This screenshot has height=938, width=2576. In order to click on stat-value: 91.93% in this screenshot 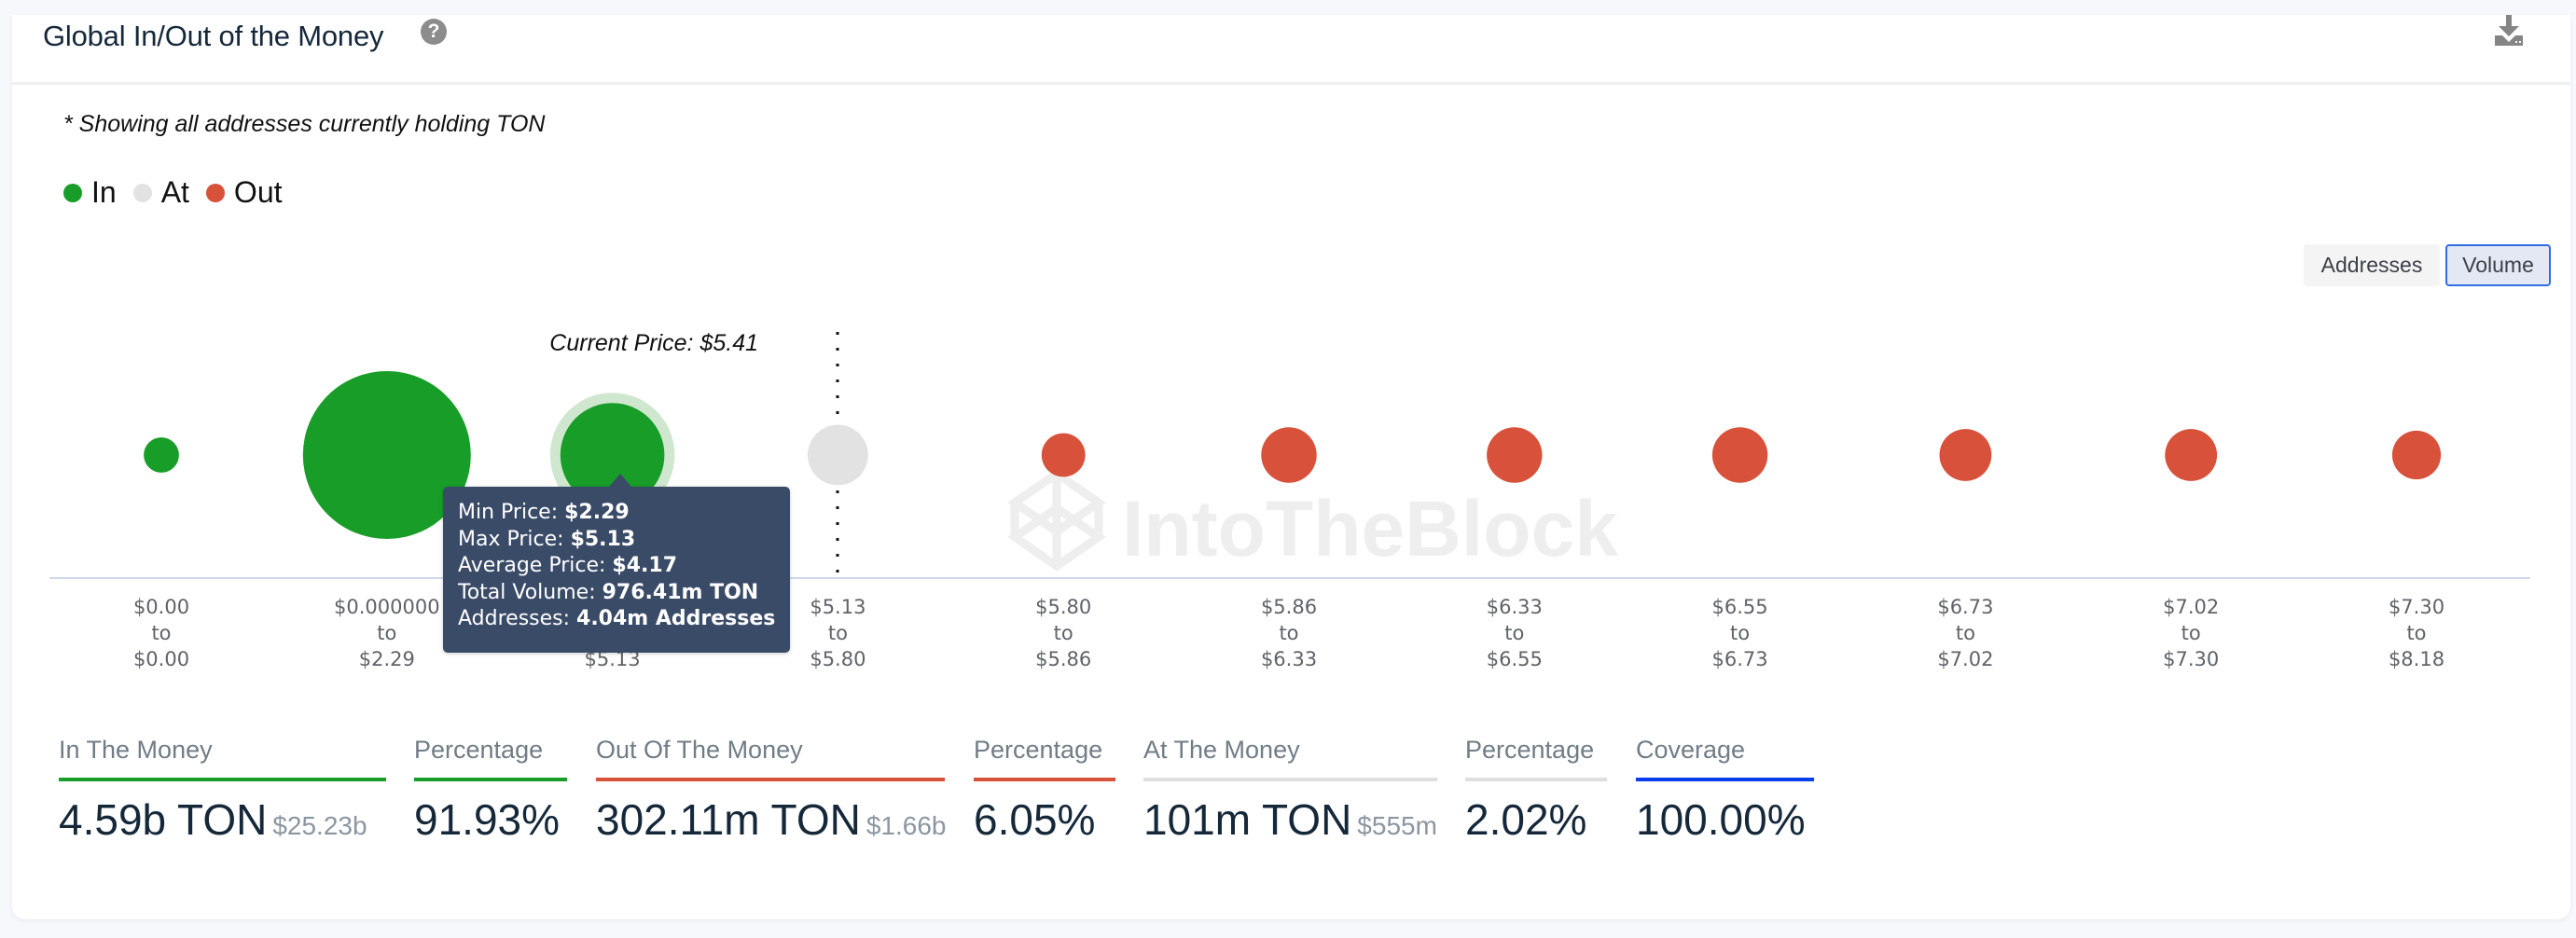, I will do `click(490, 820)`.